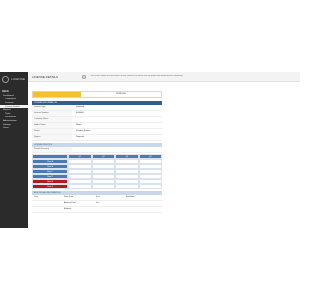  What do you see at coordinates (79, 209) in the screenshot?
I see `footer-value: Balance` at bounding box center [79, 209].